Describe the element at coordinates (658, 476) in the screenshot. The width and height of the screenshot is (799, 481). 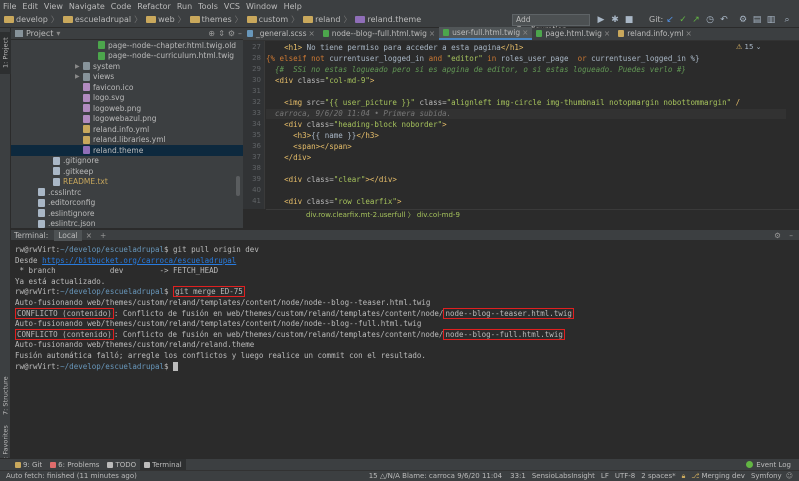
I see `indent-setting: 2 spaces*` at that location.